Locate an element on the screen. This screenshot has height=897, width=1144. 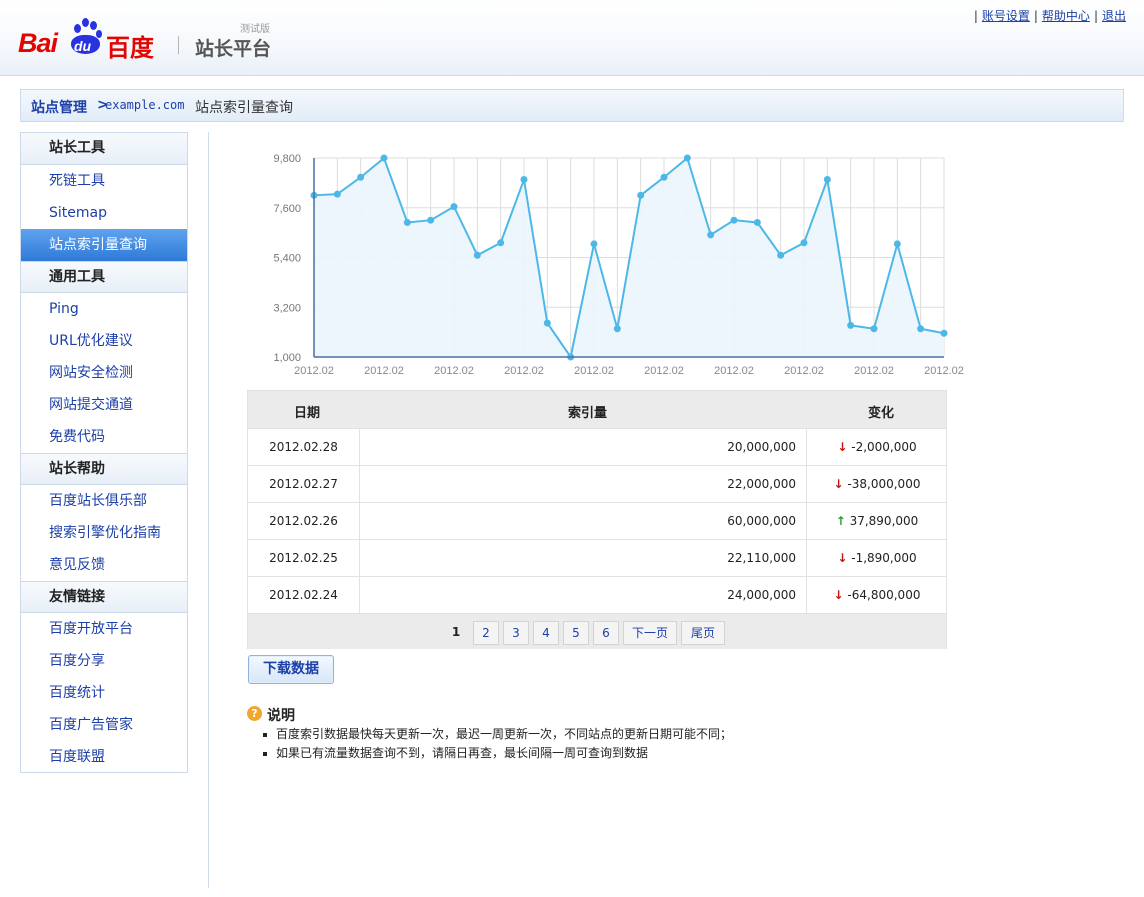
sidebar-group-title: 站长帮助 is located at coordinates (104, 469).